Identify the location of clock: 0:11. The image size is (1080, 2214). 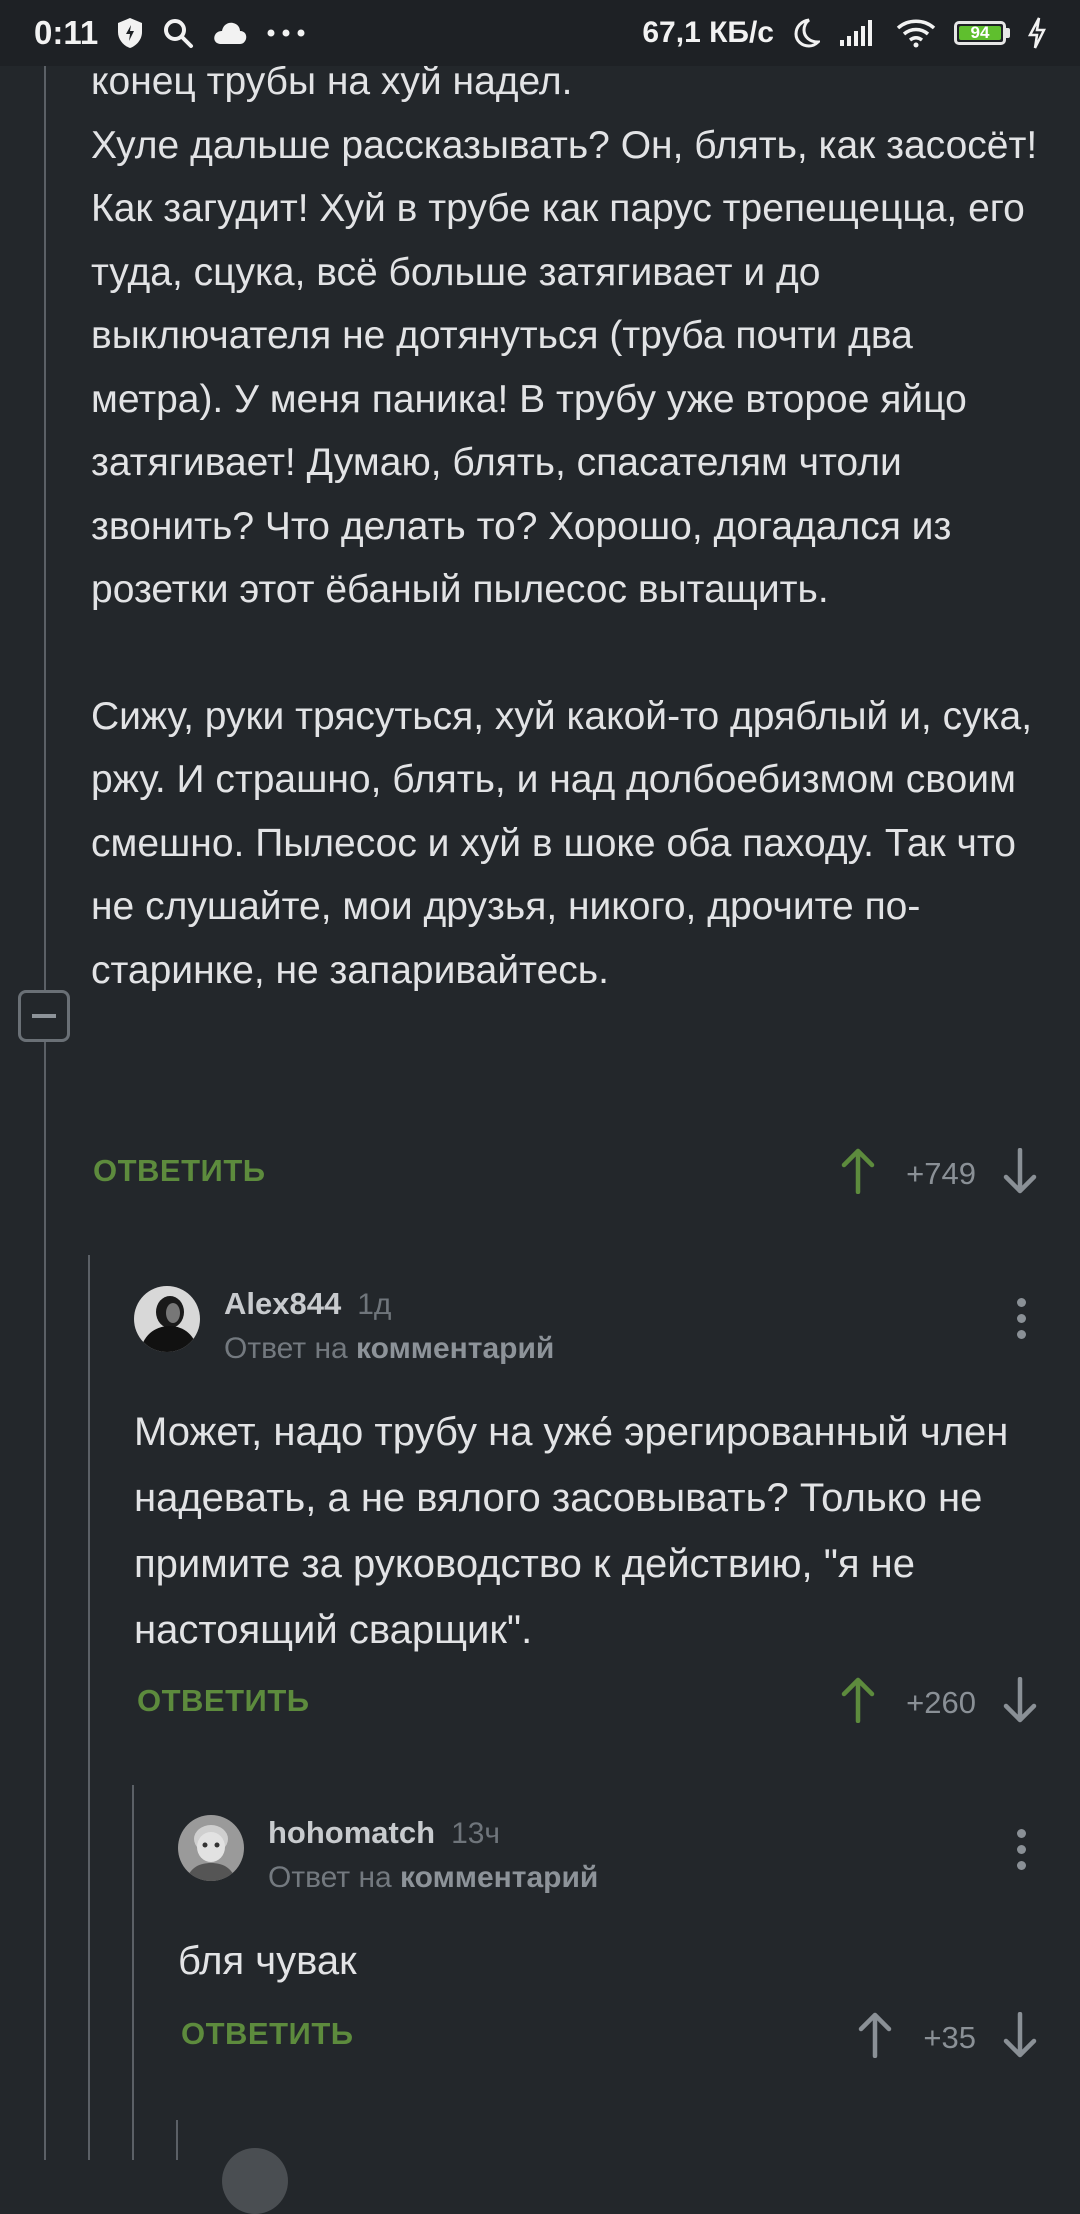
(66, 32).